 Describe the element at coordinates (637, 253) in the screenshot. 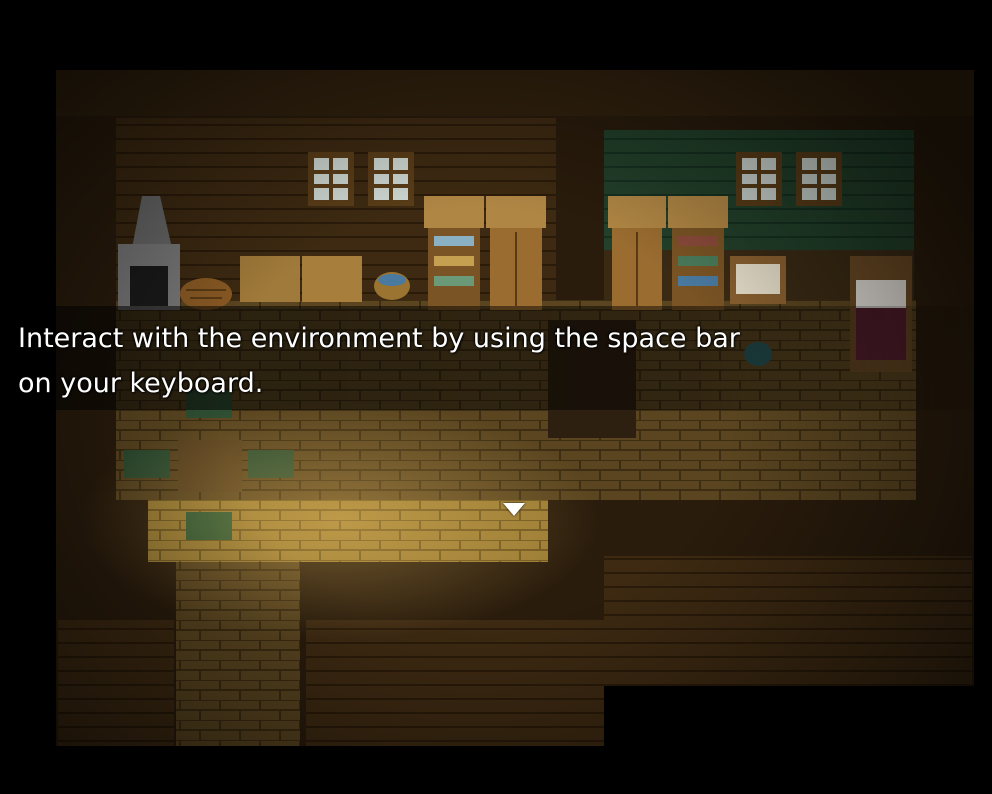

I see `wardrobe-right` at that location.